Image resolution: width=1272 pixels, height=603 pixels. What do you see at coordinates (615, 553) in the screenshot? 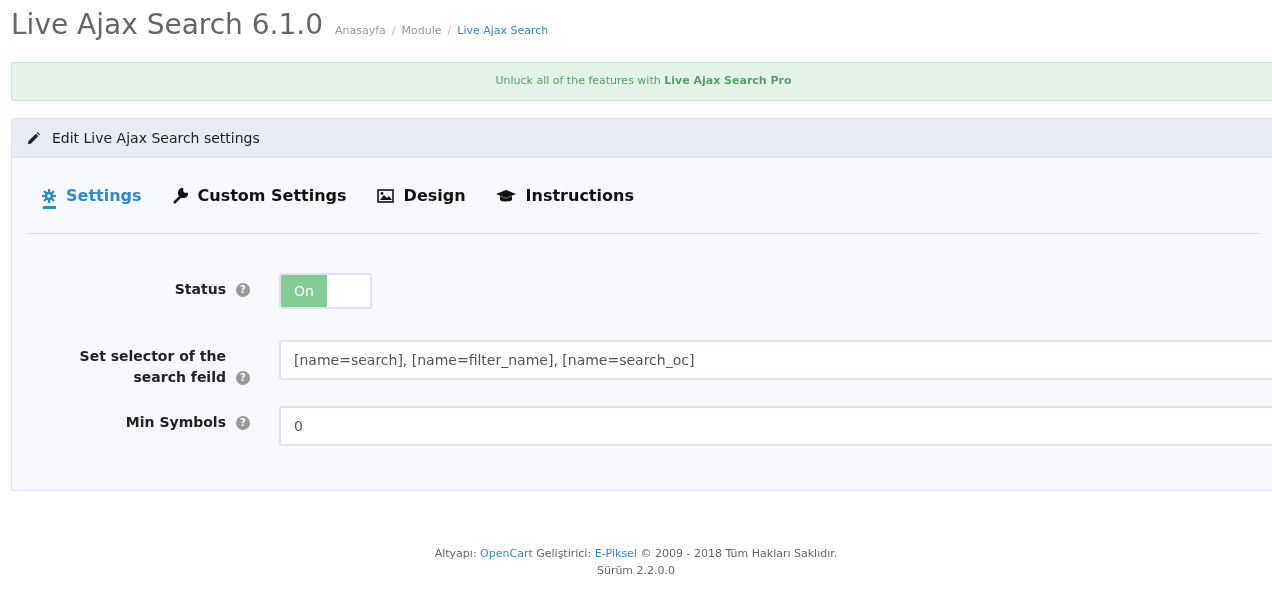
I see `footer-link: E-Piksel` at bounding box center [615, 553].